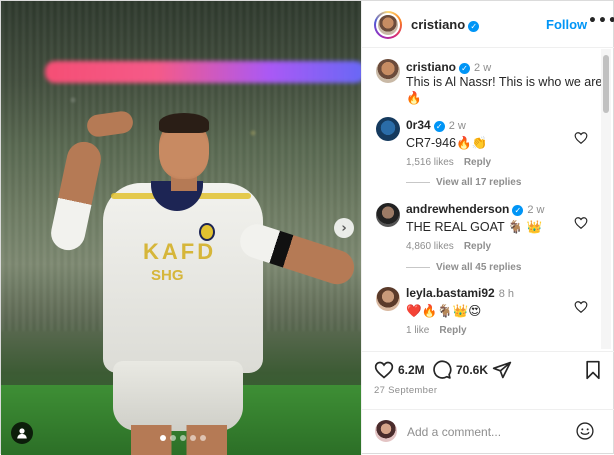 The width and height of the screenshot is (614, 455). What do you see at coordinates (406, 390) in the screenshot?
I see `post-date: 27 September` at bounding box center [406, 390].